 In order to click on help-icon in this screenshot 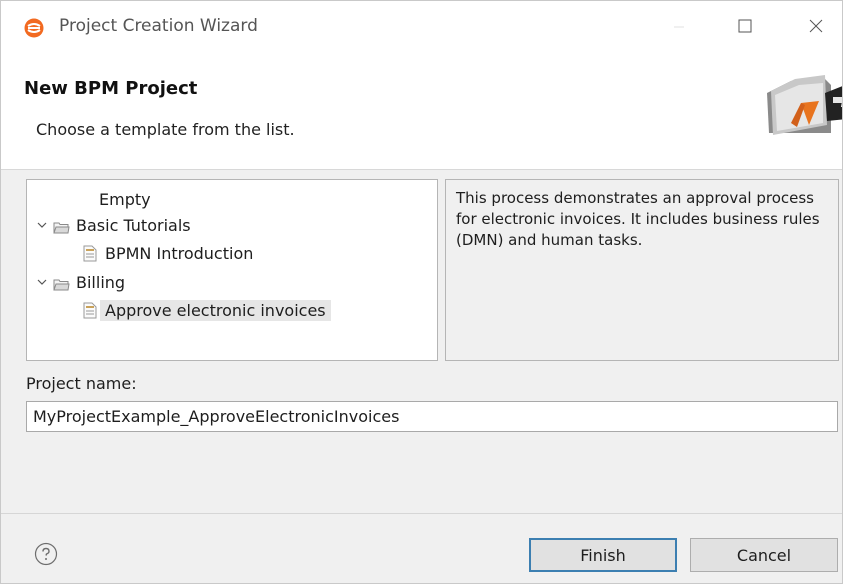, I will do `click(46, 556)`.